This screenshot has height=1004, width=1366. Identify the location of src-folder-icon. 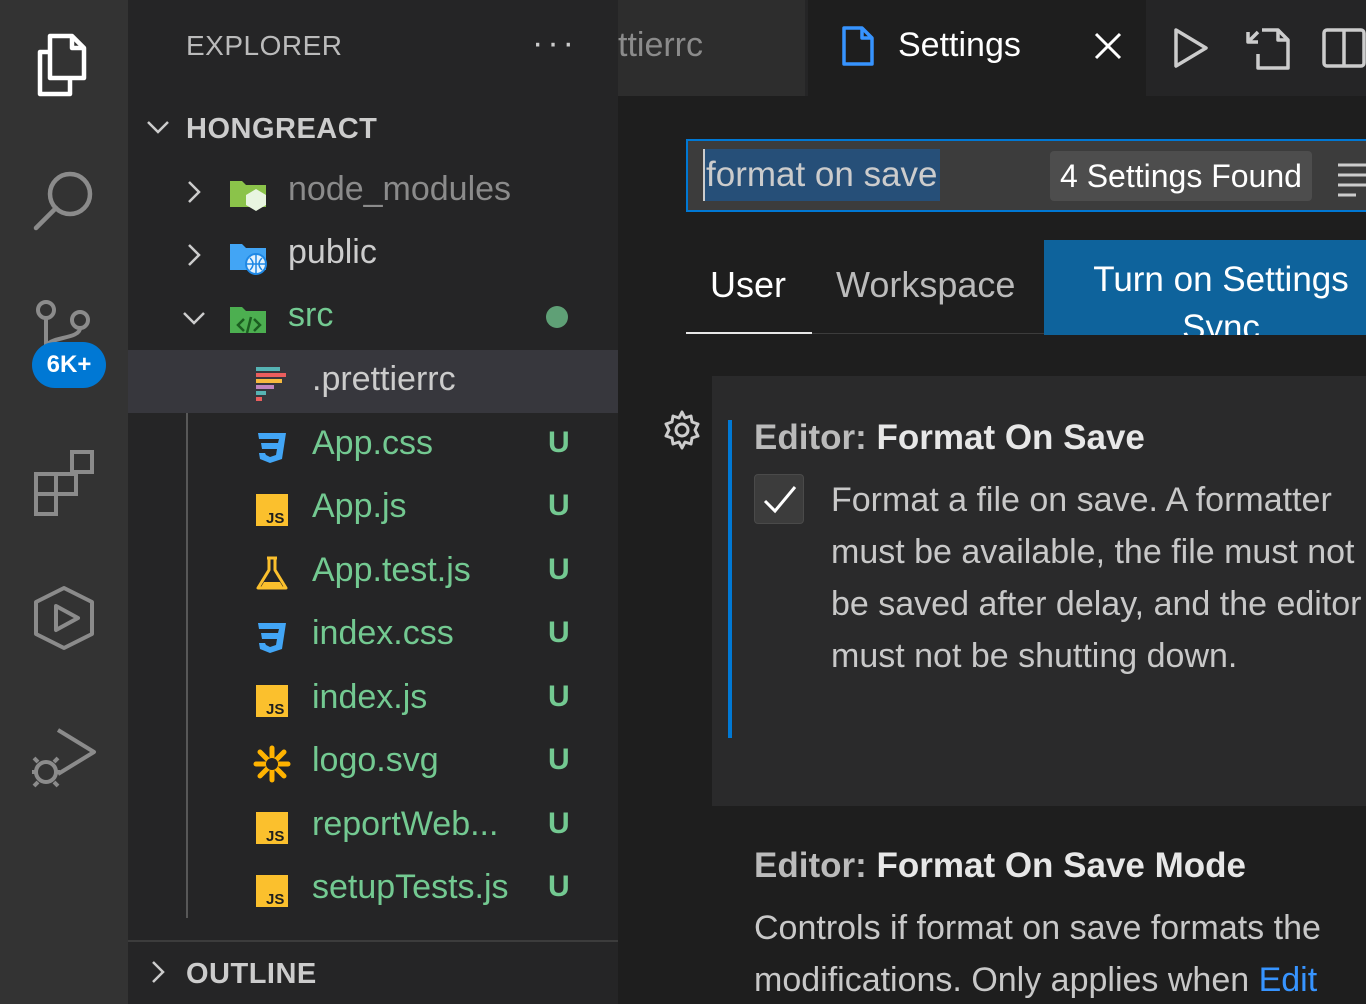
(248, 320).